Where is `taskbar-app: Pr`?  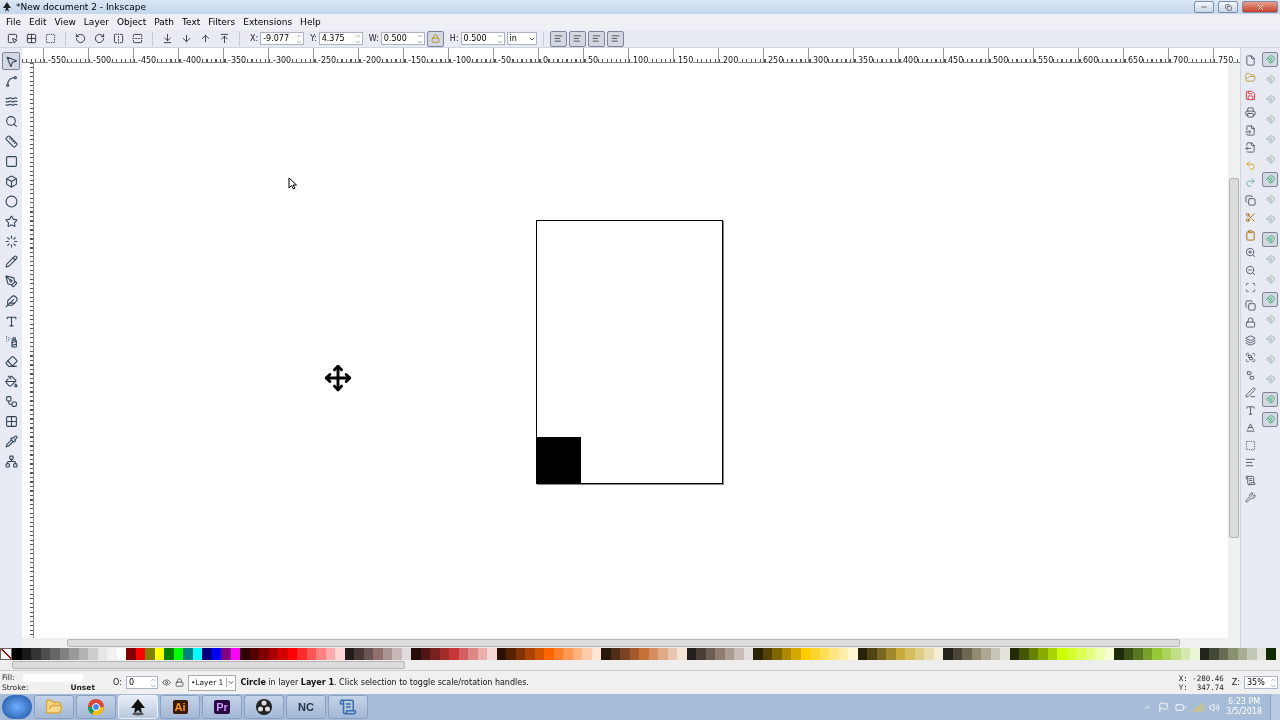
taskbar-app: Pr is located at coordinates (222, 707).